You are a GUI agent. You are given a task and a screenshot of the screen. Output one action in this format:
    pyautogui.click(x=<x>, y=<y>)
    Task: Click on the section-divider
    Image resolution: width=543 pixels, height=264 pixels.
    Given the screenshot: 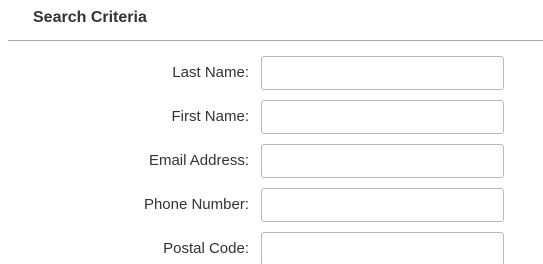 What is the action you would take?
    pyautogui.click(x=275, y=40)
    